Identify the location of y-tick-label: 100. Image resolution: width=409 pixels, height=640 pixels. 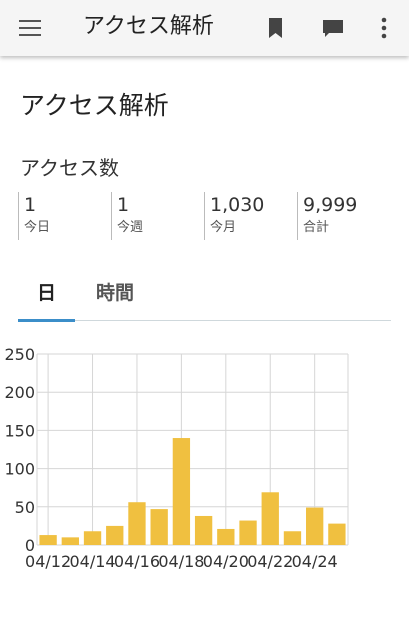
(19, 469).